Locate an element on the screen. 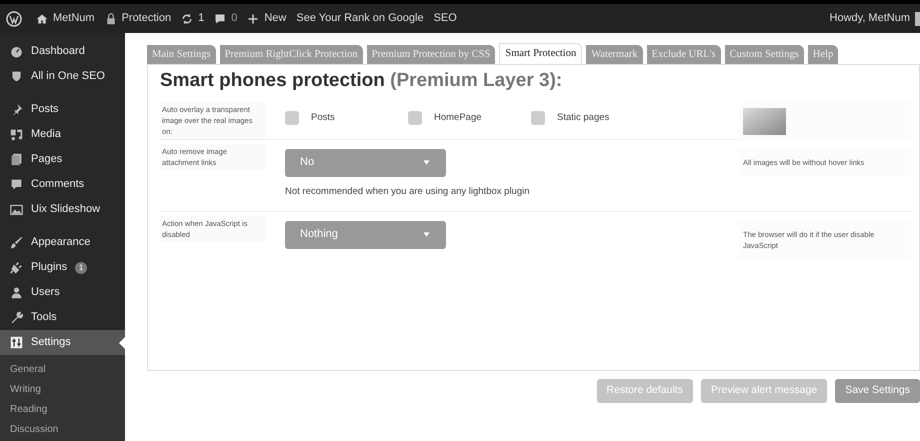  lock-icon is located at coordinates (110, 18).